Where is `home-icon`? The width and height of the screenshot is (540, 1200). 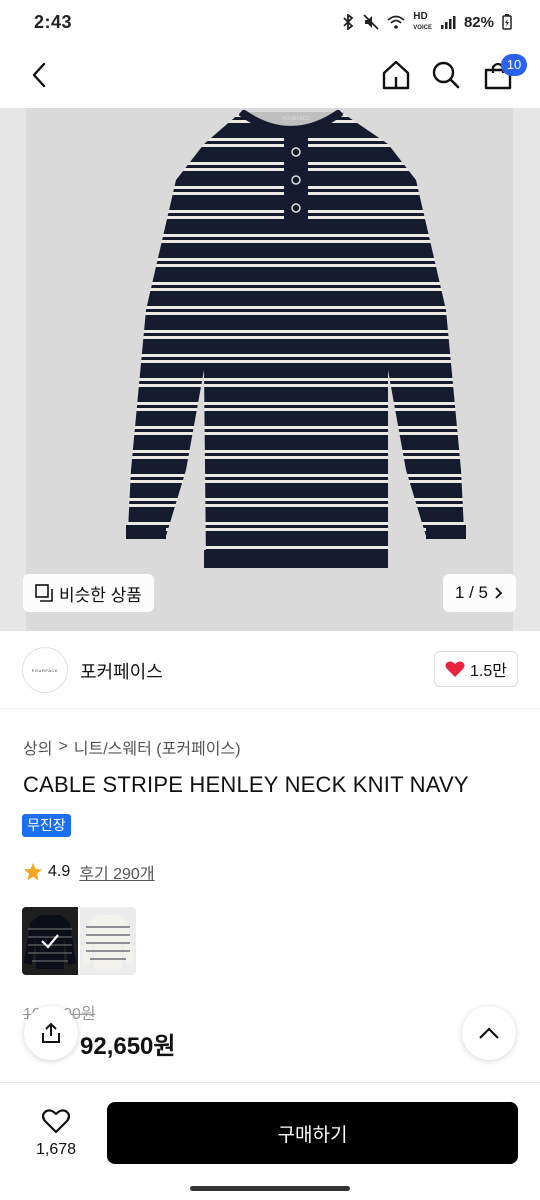 home-icon is located at coordinates (396, 75).